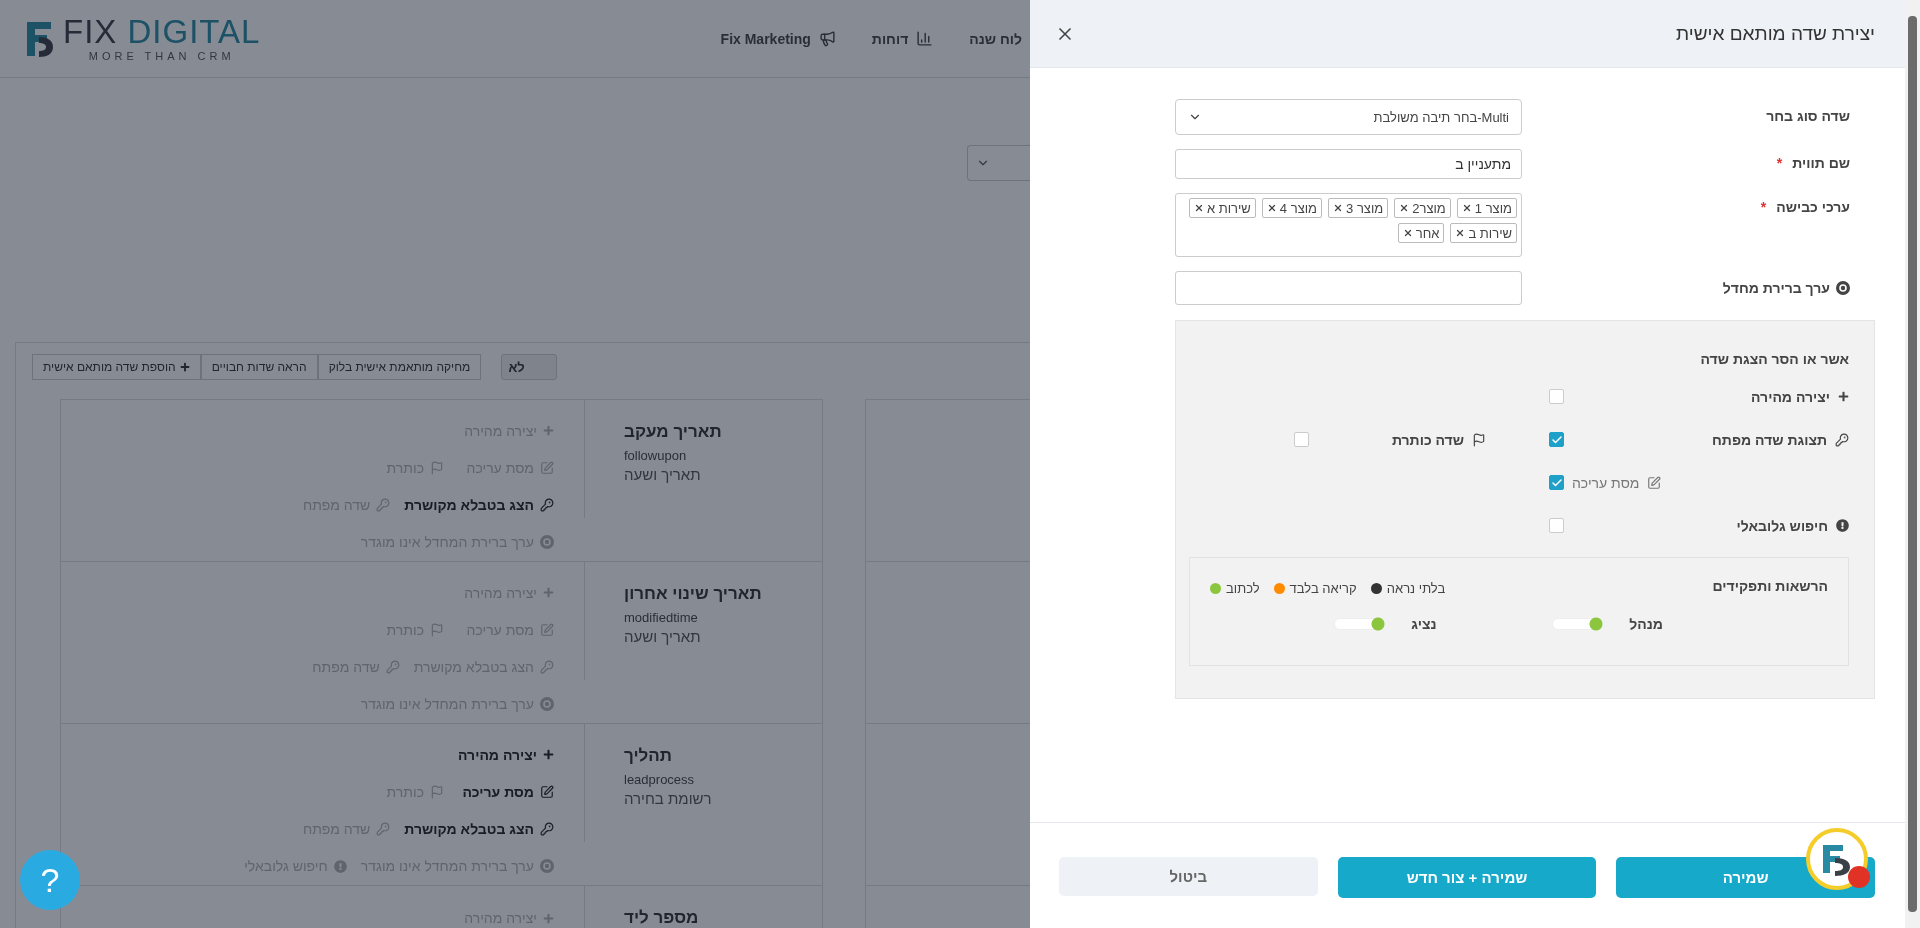  I want to click on default-value-input, so click(1348, 288).